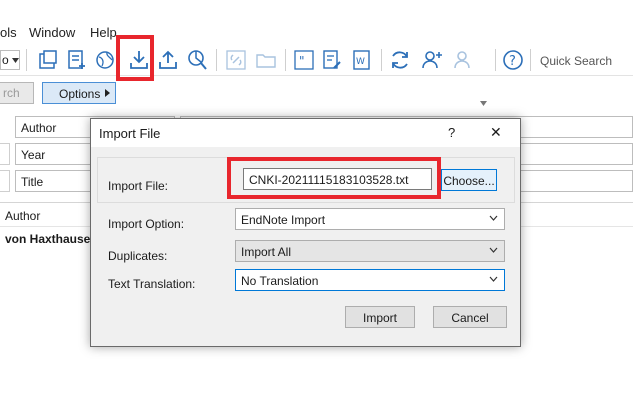  What do you see at coordinates (400, 60) in the screenshot?
I see `sync-icon` at bounding box center [400, 60].